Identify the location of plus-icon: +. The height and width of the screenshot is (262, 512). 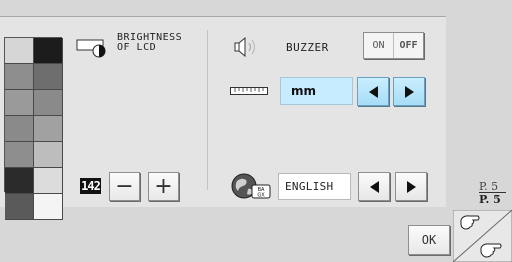
(163, 186).